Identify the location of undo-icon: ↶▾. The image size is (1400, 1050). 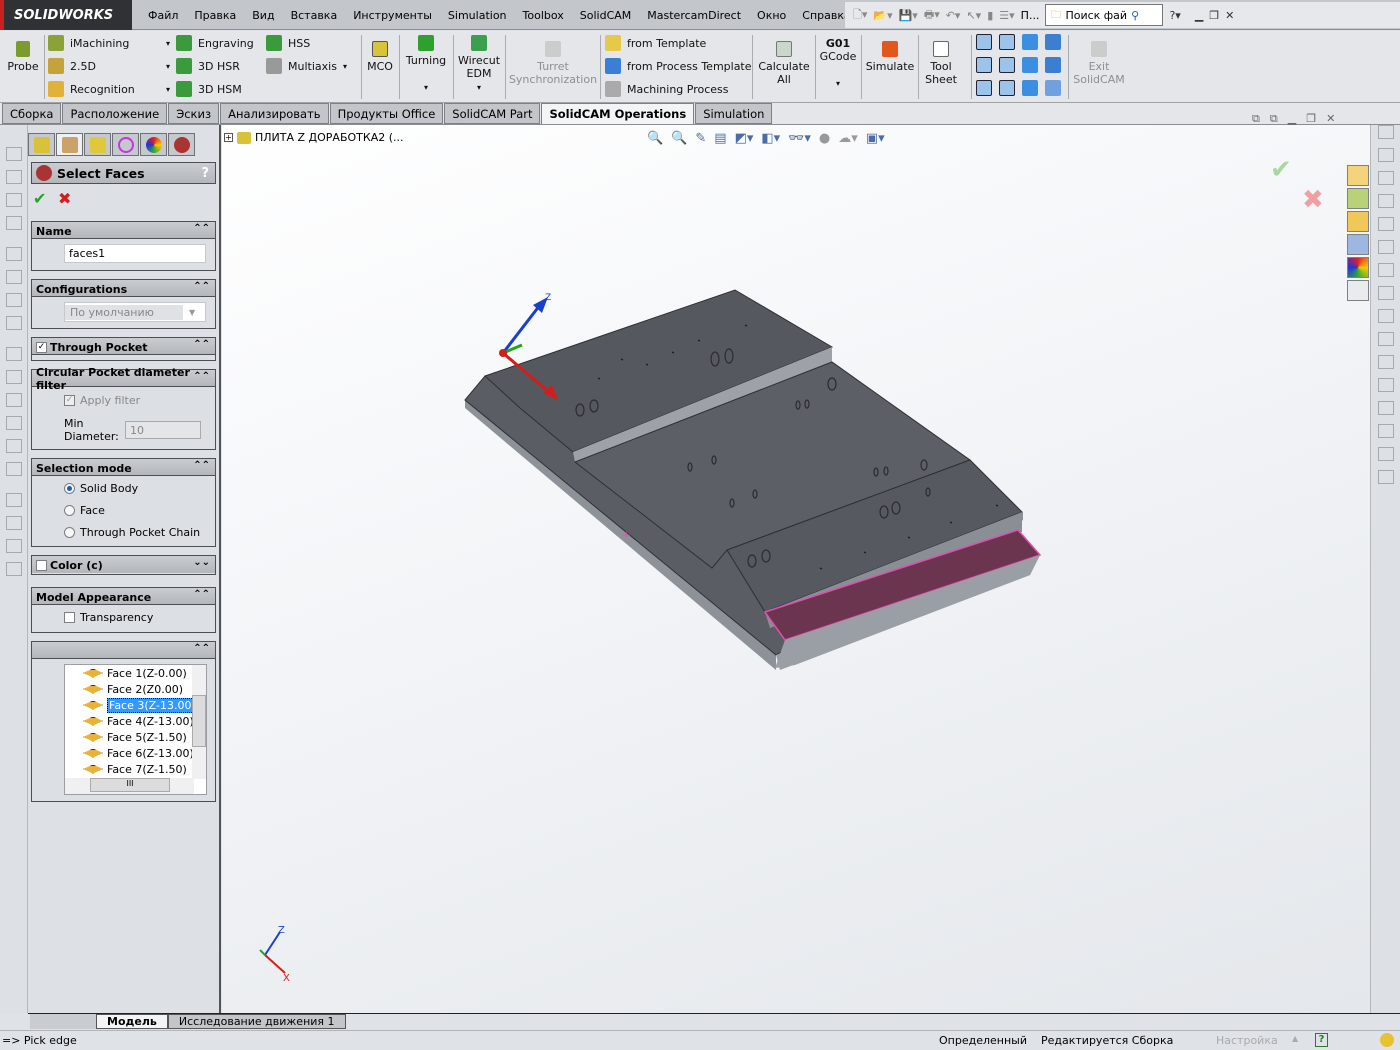
(953, 15).